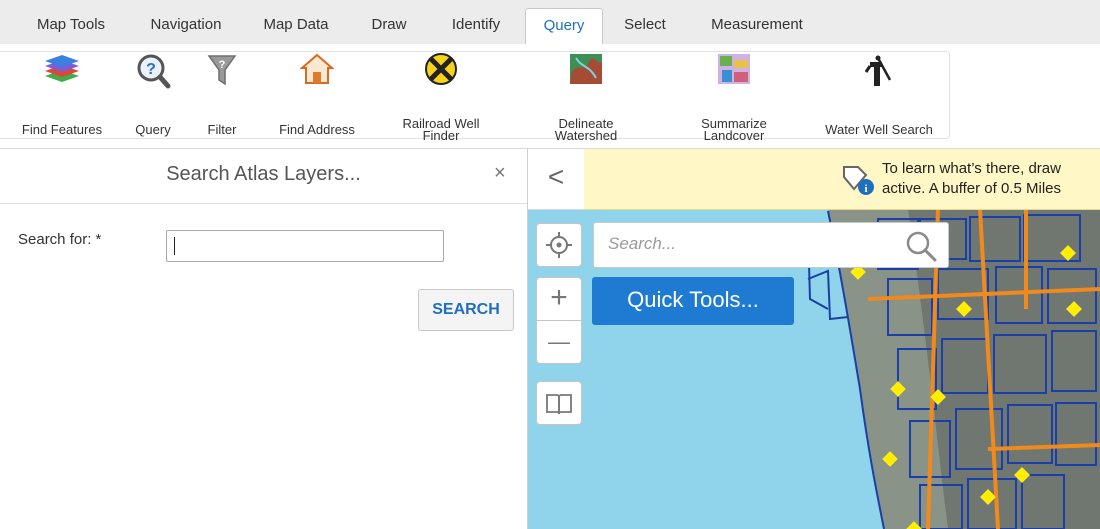  What do you see at coordinates (222, 96) in the screenshot?
I see `filter-button: ? Filter` at bounding box center [222, 96].